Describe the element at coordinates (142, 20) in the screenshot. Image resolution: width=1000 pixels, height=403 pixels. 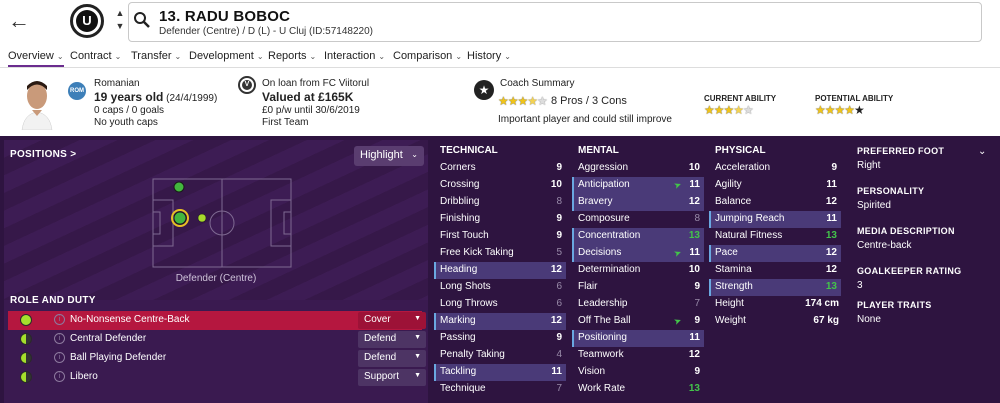
I see `search-icon` at that location.